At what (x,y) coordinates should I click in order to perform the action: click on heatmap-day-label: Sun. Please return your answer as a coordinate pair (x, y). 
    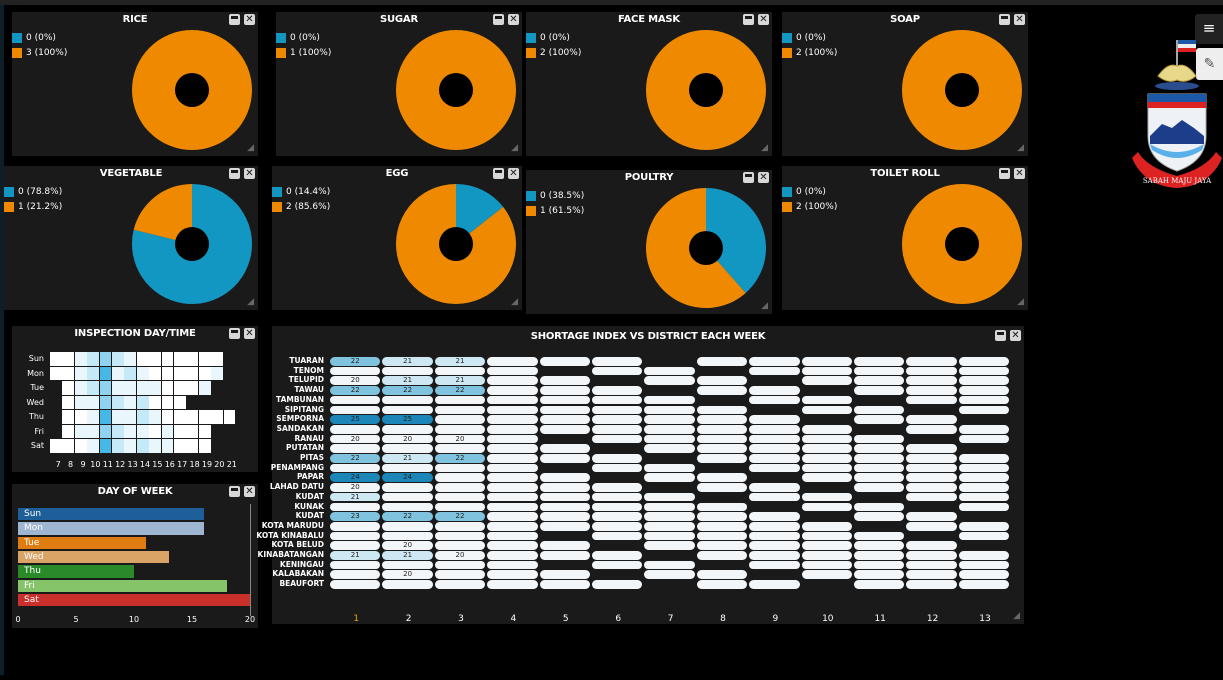
    Looking at the image, I should click on (36, 358).